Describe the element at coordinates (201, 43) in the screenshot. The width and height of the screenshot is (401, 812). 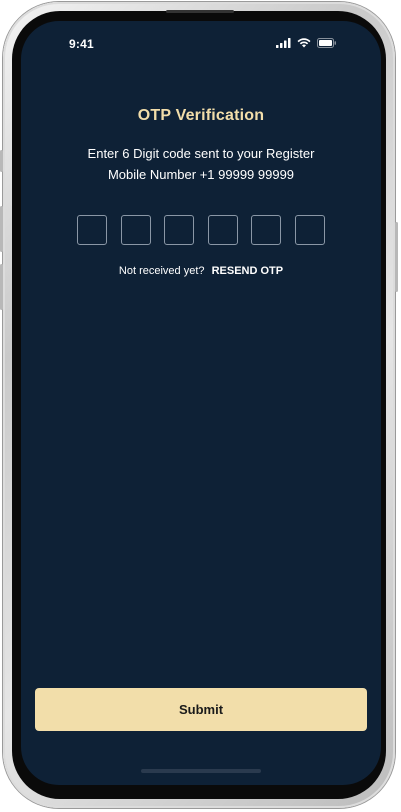
I see `status-bar: 9:41` at that location.